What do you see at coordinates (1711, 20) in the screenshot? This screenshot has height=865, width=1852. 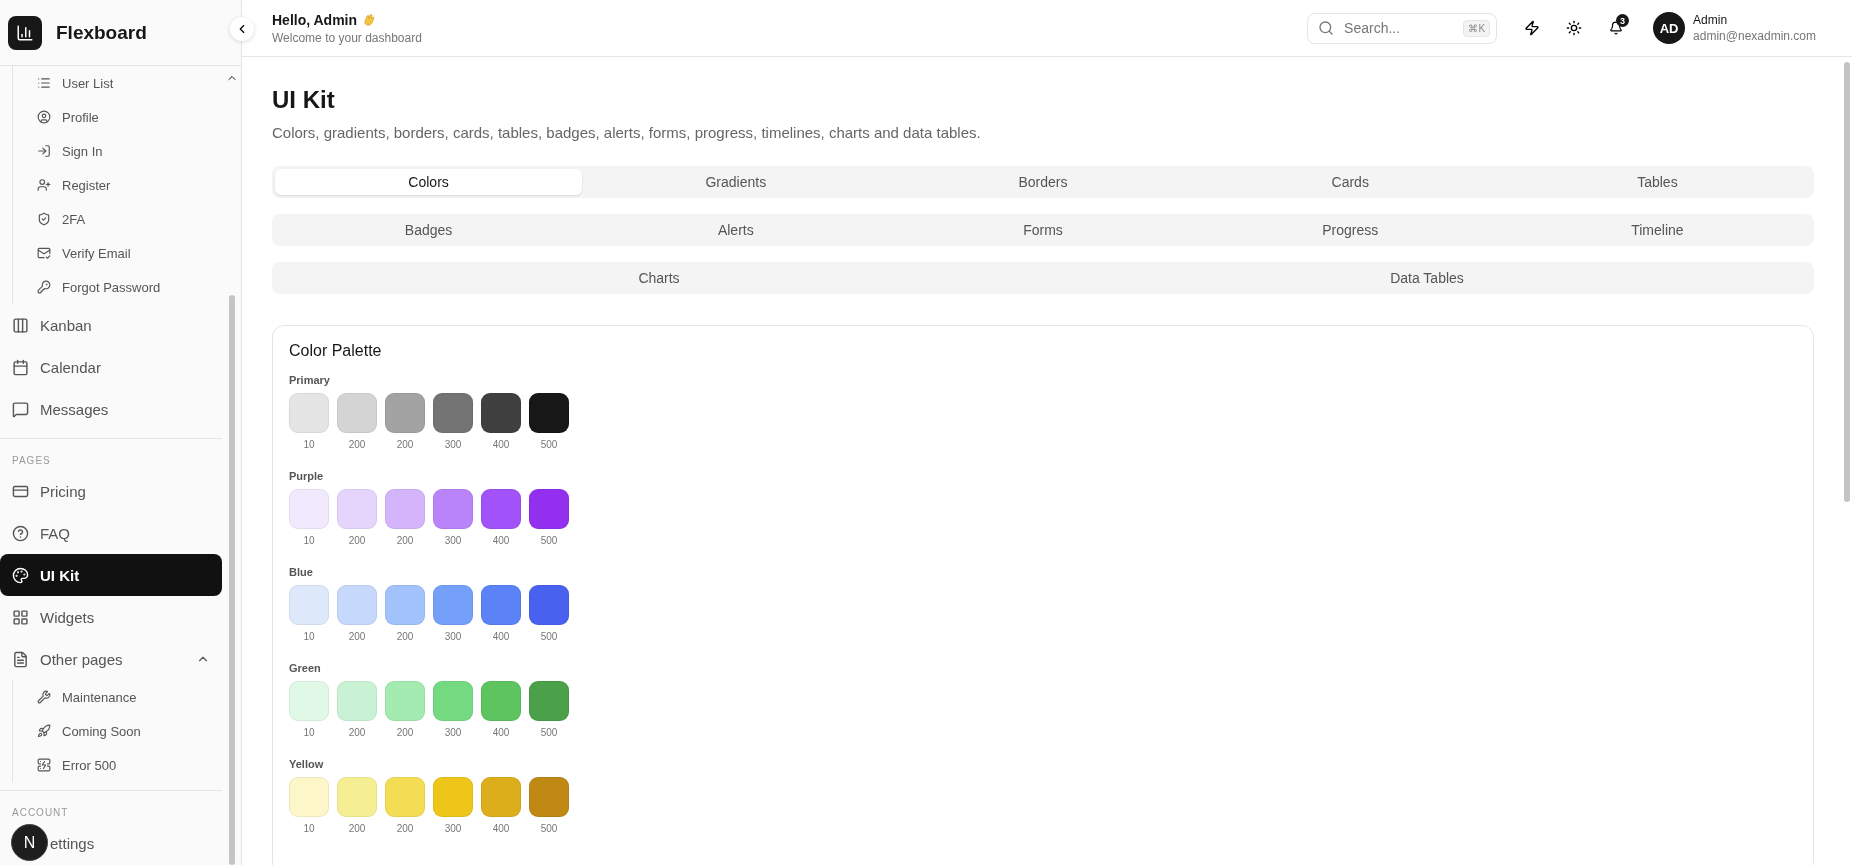 I see `user-name: Admin` at bounding box center [1711, 20].